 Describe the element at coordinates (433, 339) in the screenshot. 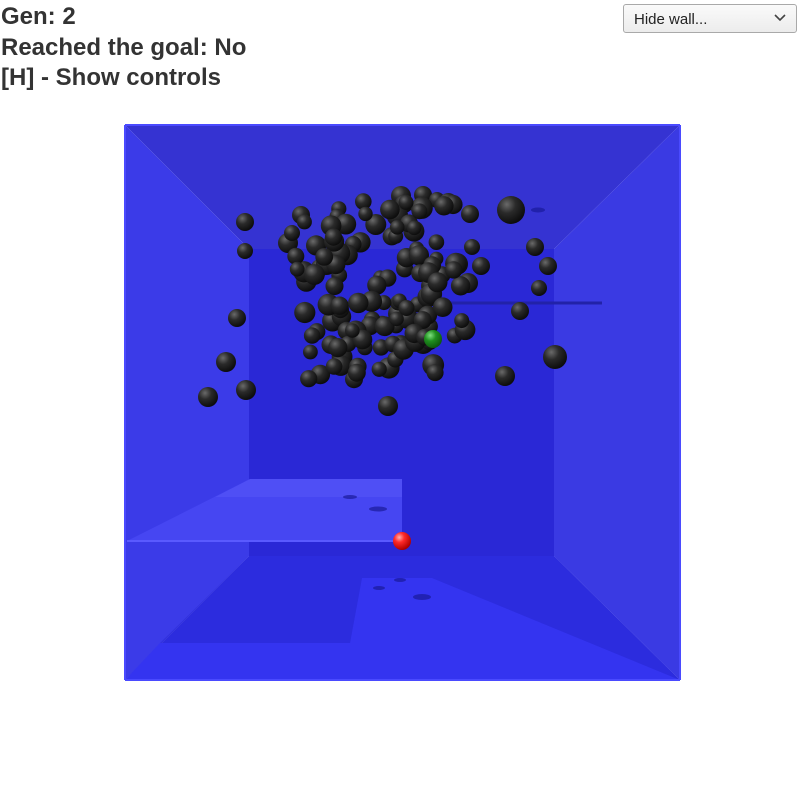

I see `best-ball` at that location.